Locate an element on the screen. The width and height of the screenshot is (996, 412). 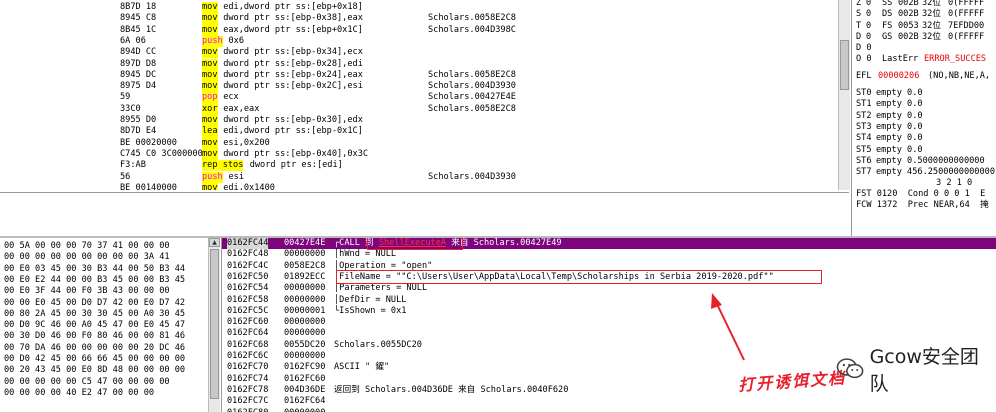
dump-row: 00 70 DA 46 00 00 00 00 00 20 DC 46 is located at coordinates (106, 348).